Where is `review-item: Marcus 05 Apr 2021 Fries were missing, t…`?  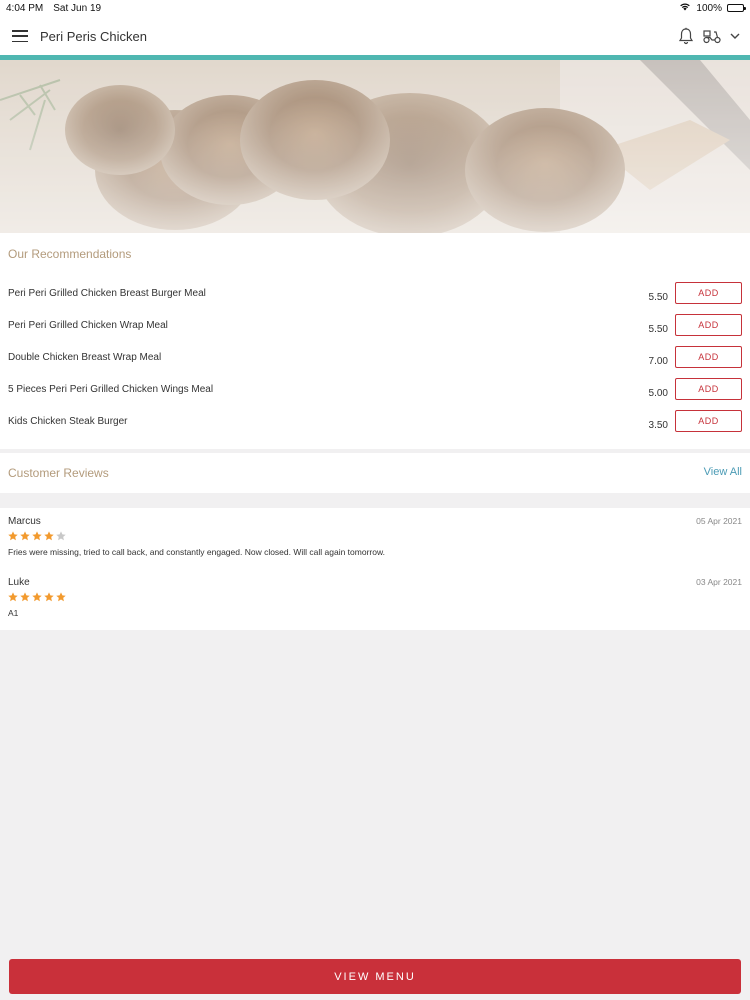
review-item: Marcus 05 Apr 2021 Fries were missing, t… is located at coordinates (375, 545).